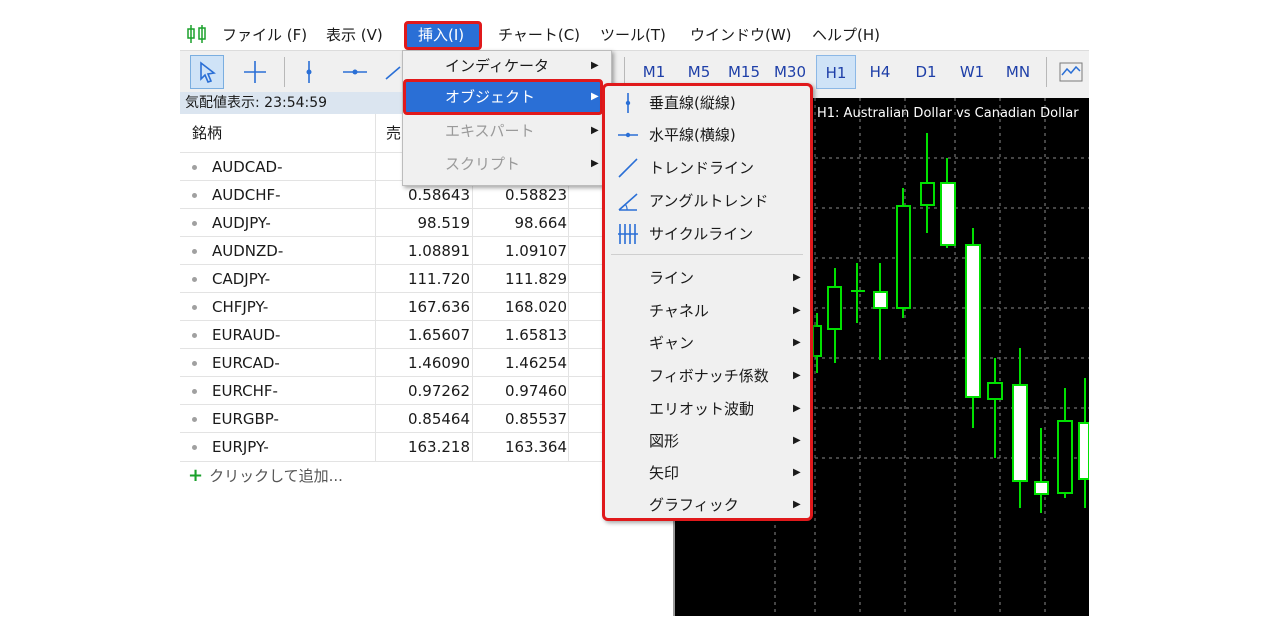 This screenshot has width=1266, height=640. What do you see at coordinates (694, 505) in the screenshot?
I see `menu-item-label: グラフィック` at bounding box center [694, 505].